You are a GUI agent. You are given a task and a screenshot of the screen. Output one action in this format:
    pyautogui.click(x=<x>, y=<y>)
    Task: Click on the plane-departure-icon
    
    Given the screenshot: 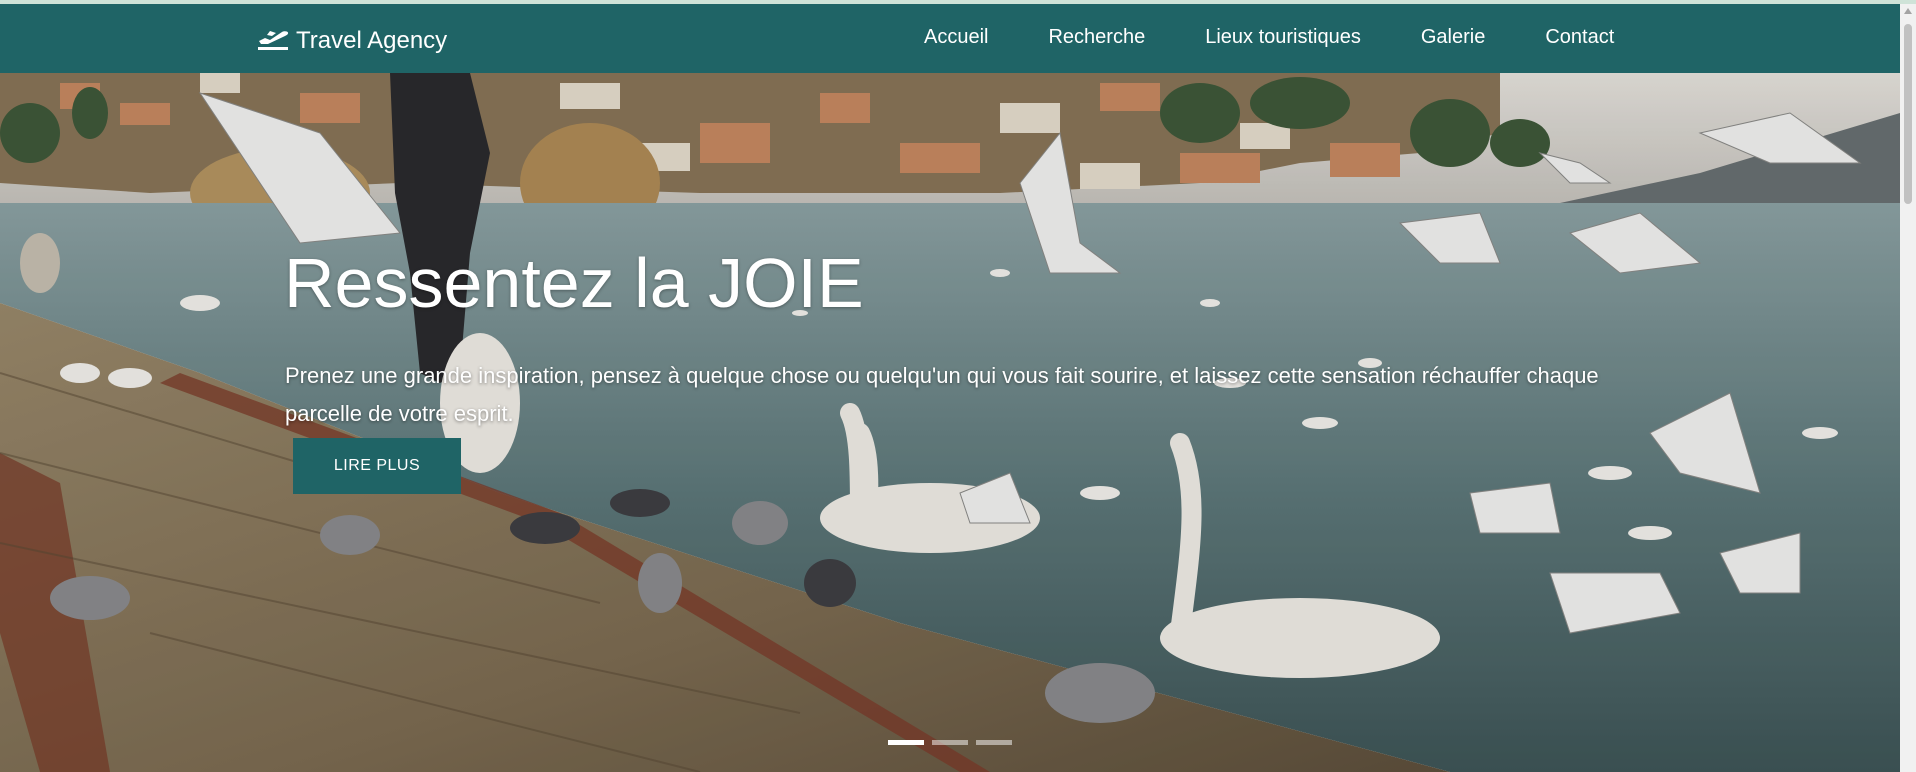 What is the action you would take?
    pyautogui.click(x=273, y=41)
    